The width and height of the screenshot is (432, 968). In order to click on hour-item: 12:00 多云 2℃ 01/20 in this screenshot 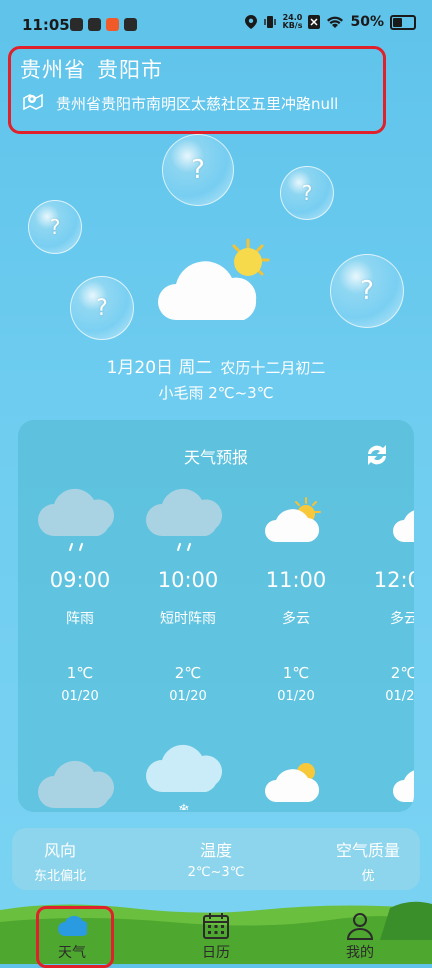, I will do `click(385, 641)`.